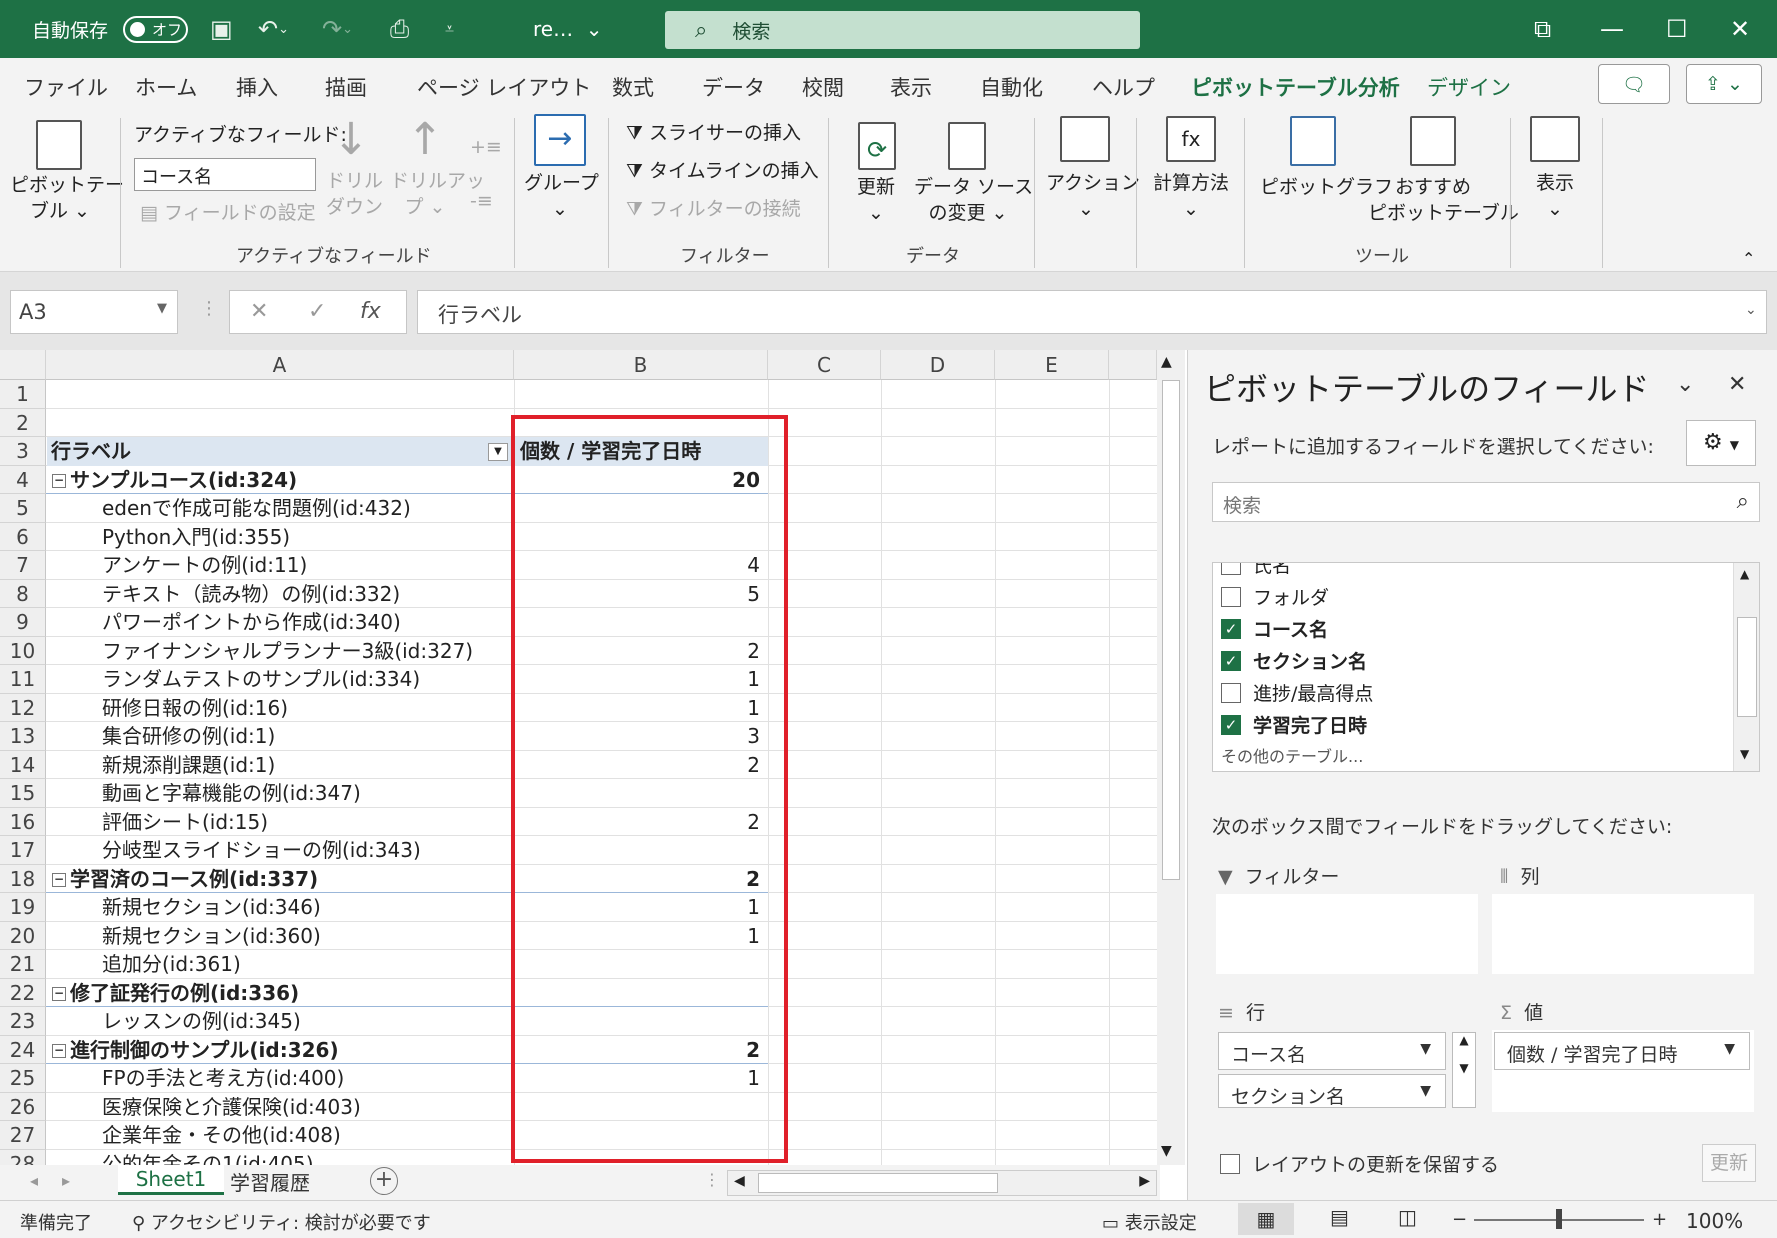 The width and height of the screenshot is (1777, 1238). I want to click on refresh-button: 更新 ⌄, so click(876, 200).